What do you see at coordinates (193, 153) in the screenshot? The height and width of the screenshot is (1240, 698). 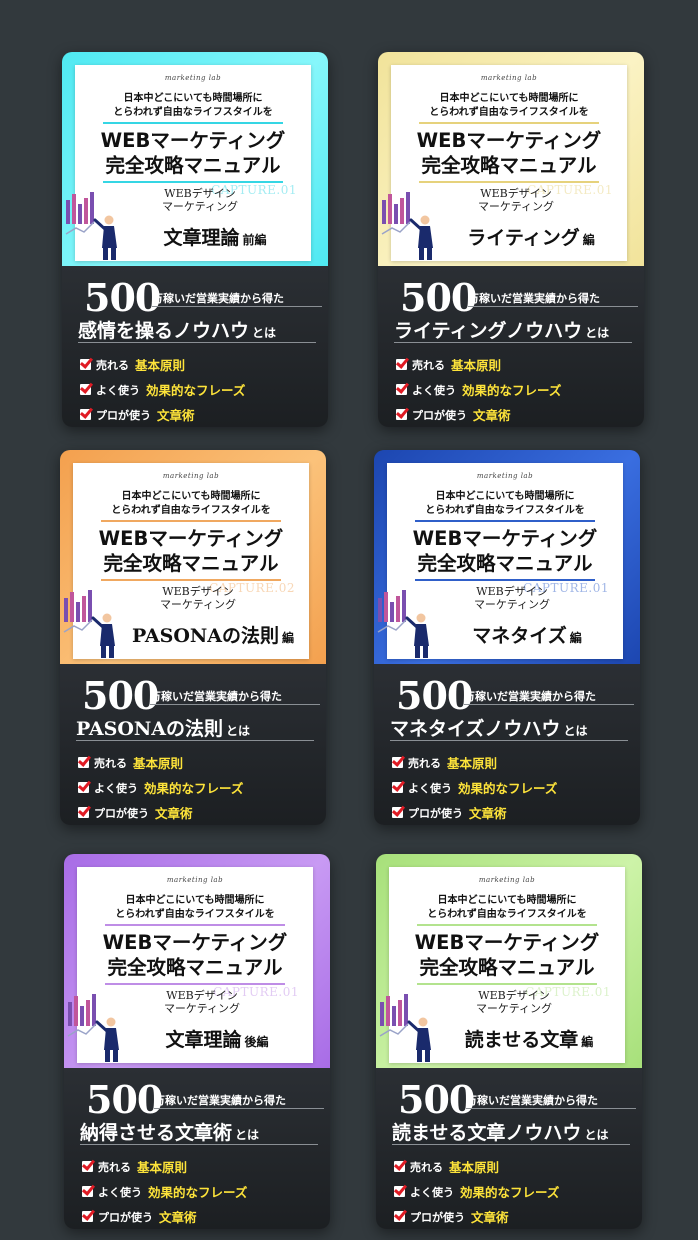 I see `cover-title: WEBマーケティング 完全攻略マニュアル` at bounding box center [193, 153].